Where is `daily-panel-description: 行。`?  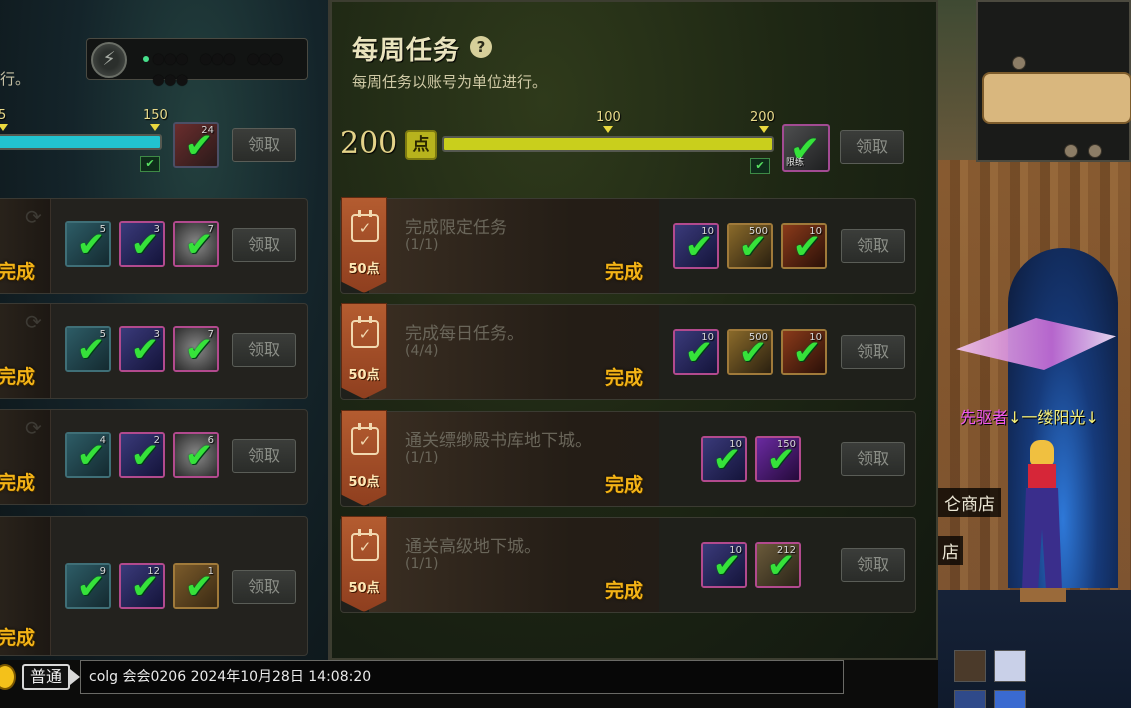 daily-panel-description: 行。 is located at coordinates (15, 79).